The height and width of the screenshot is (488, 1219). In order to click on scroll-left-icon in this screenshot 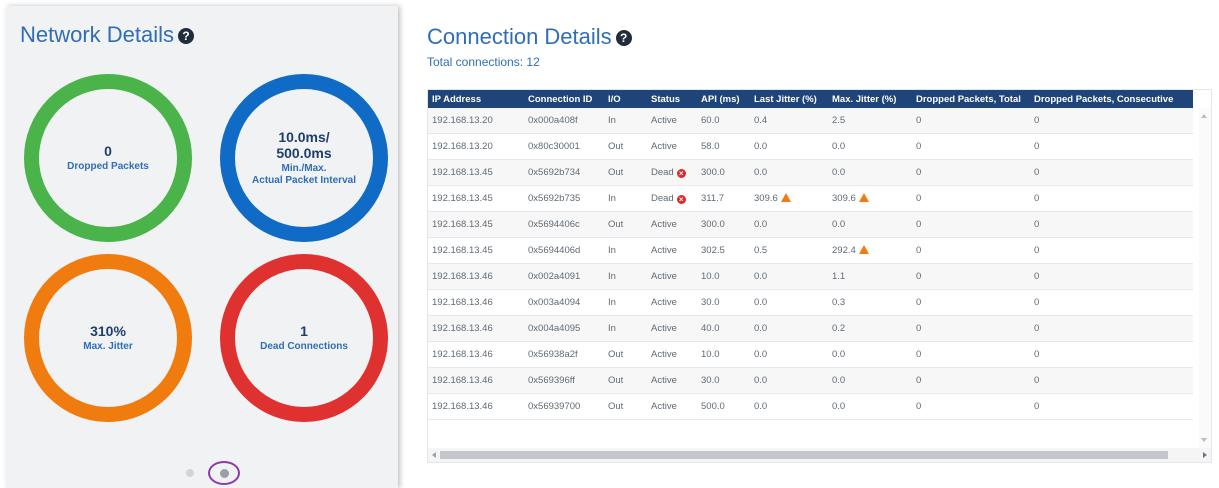, I will do `click(434, 455)`.